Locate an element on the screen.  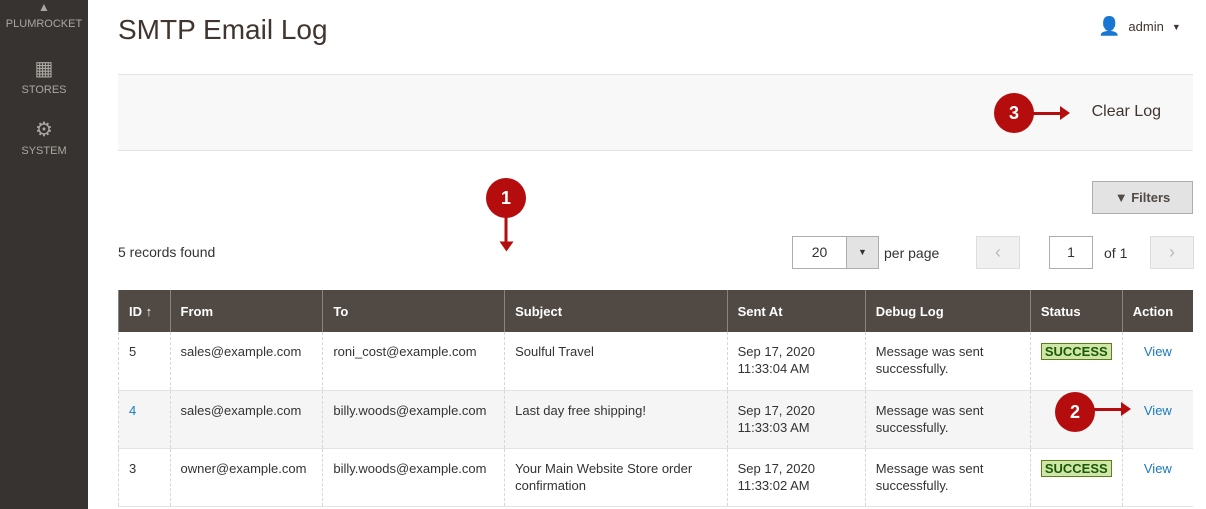
user-menu: 👤 admin ▼ is located at coordinates (1139, 26).